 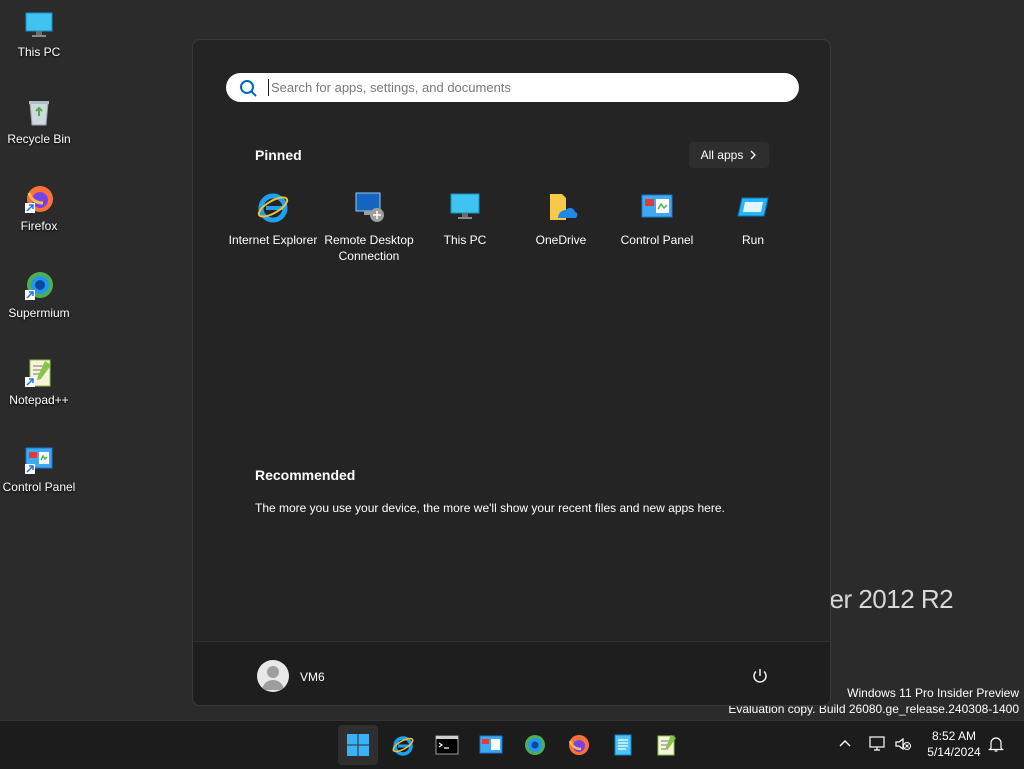 What do you see at coordinates (39, 113) in the screenshot?
I see `recycle-bin-icon` at bounding box center [39, 113].